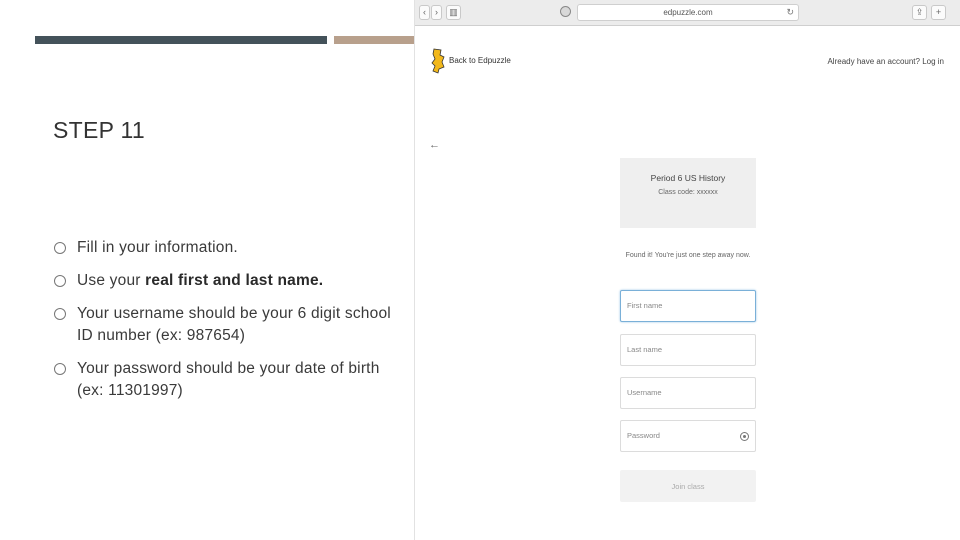 This screenshot has width=960, height=540. I want to click on url-text: edpuzzle.com, so click(688, 12).